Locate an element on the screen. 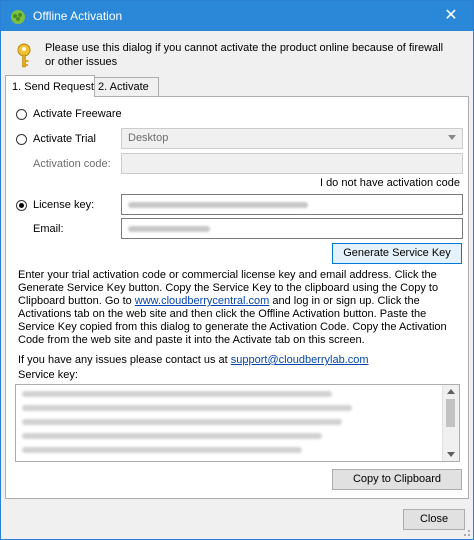 This screenshot has width=474, height=540. service-key-scrollbar is located at coordinates (450, 423).